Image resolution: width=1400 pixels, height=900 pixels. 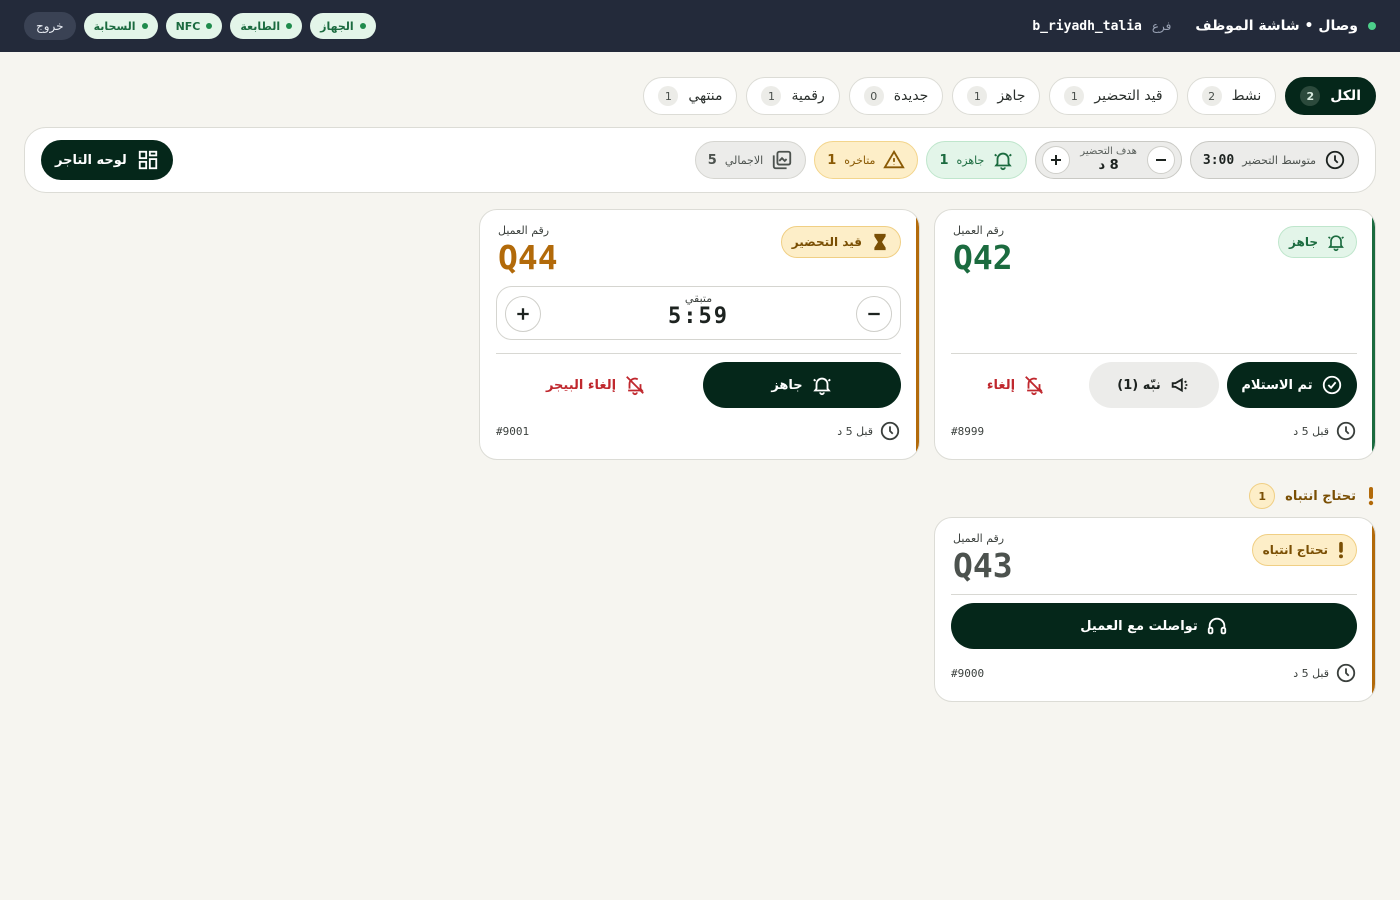 What do you see at coordinates (50, 26) in the screenshot?
I see `logout-button: خروج` at bounding box center [50, 26].